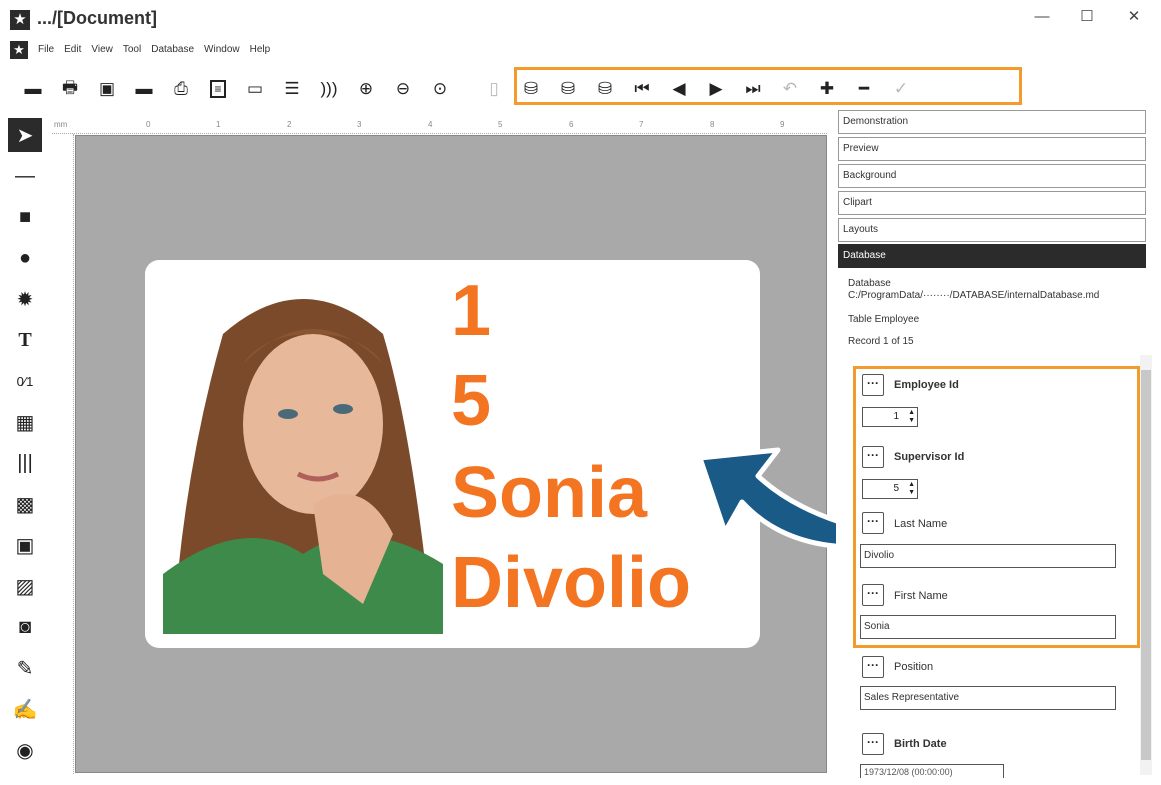 The height and width of the screenshot is (785, 1161). Describe the element at coordinates (289, 124) in the screenshot. I see `ruler-mark: 2` at that location.